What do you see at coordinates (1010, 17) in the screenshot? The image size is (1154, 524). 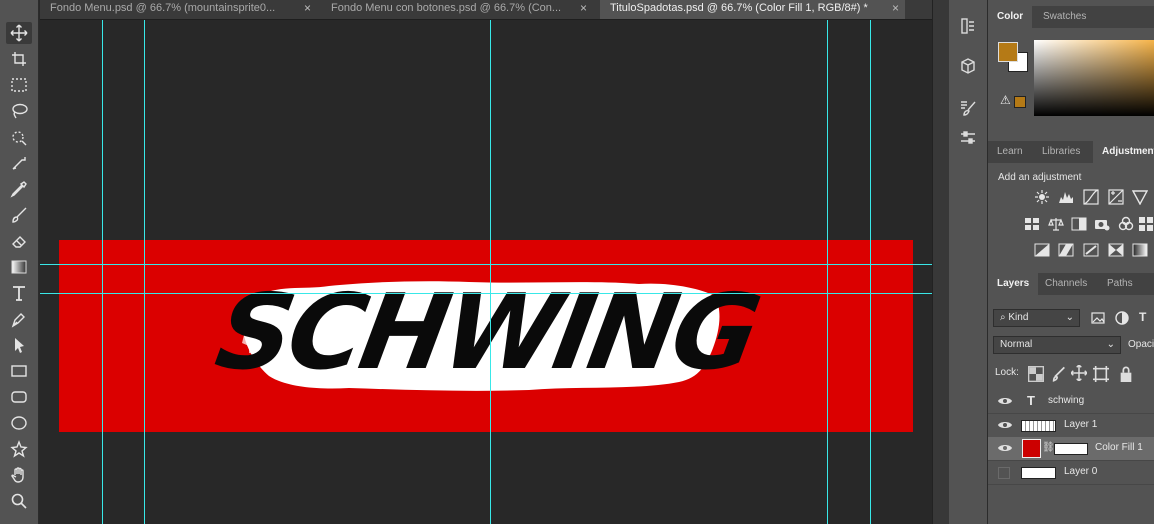 I see `tab-color: Color` at bounding box center [1010, 17].